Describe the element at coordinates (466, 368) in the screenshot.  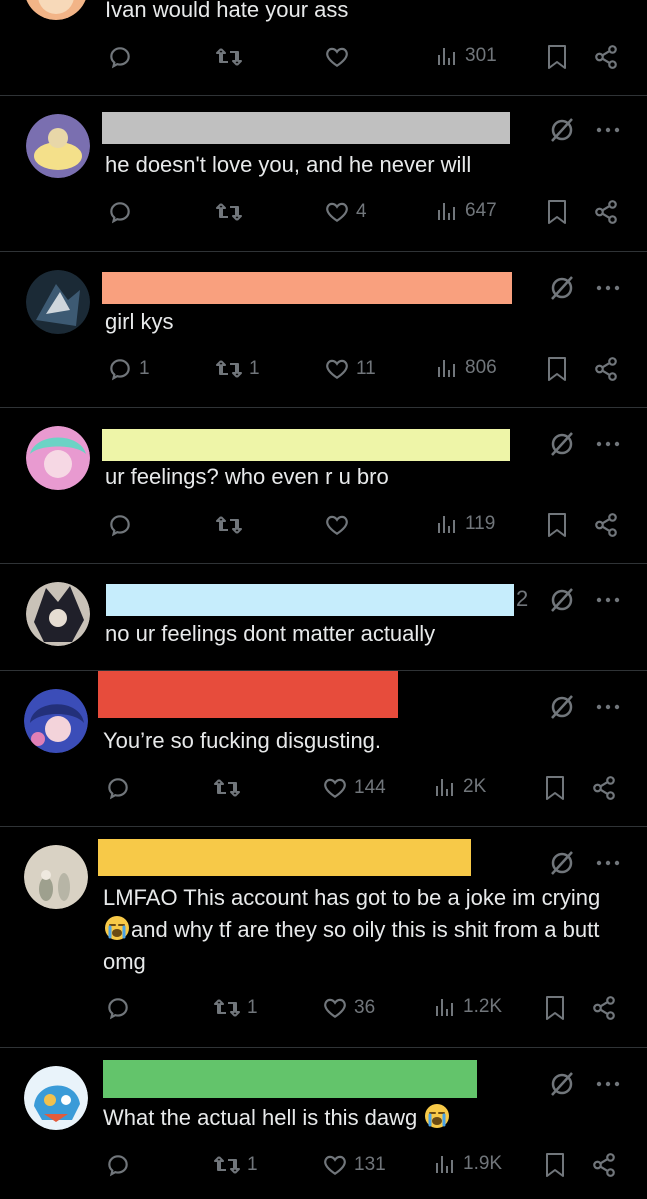
I see `views-button: 806` at that location.